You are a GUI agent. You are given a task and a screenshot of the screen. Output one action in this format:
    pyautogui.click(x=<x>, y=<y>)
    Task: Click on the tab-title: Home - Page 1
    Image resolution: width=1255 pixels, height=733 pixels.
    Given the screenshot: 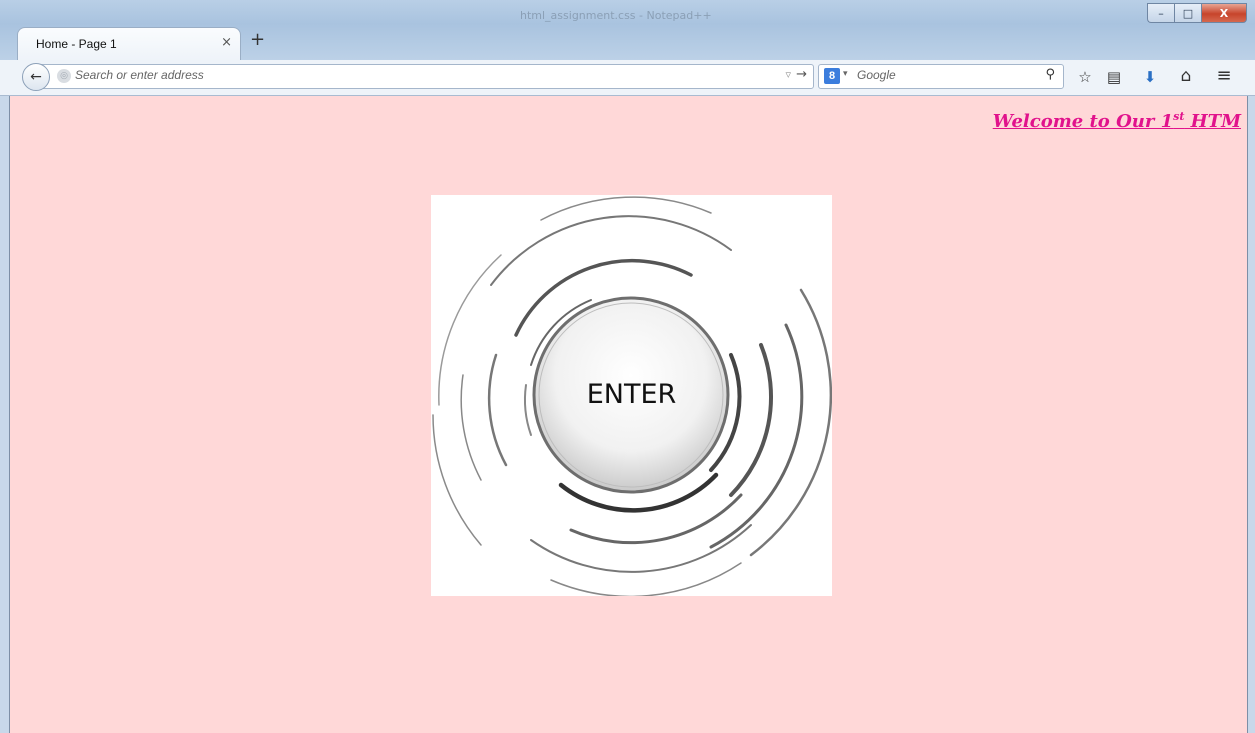 What is the action you would take?
    pyautogui.click(x=76, y=44)
    